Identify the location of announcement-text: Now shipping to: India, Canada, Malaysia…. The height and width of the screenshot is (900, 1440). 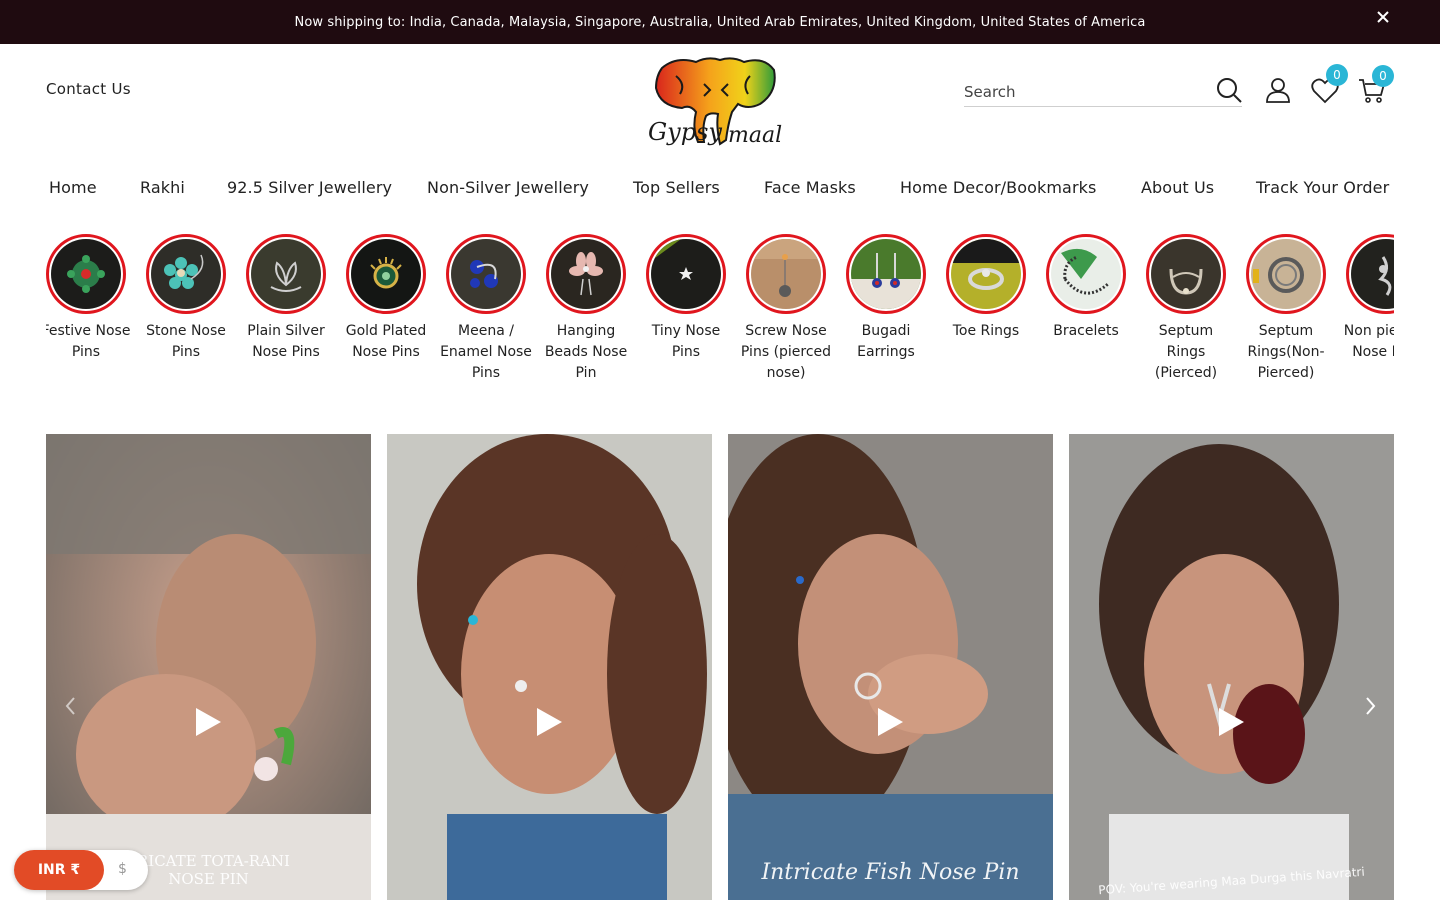
(720, 22).